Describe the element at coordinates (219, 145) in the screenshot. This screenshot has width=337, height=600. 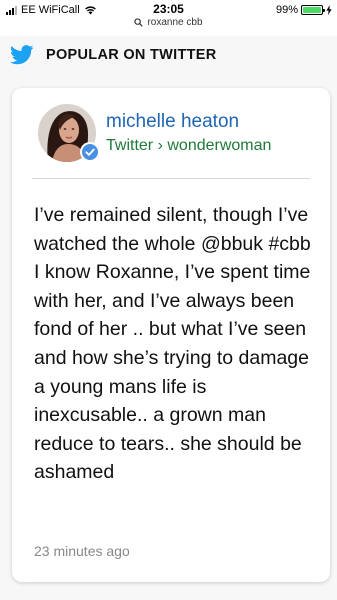
I see `author-handle: wonderwoman` at that location.